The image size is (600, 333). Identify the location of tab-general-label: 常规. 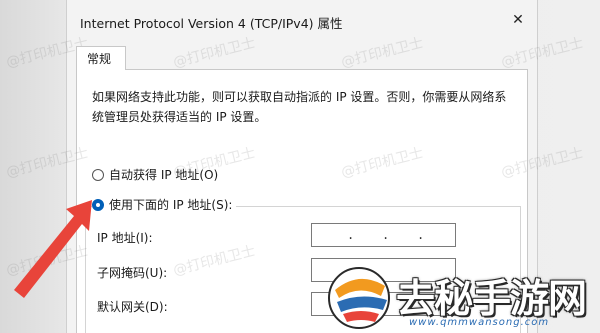
(99, 59).